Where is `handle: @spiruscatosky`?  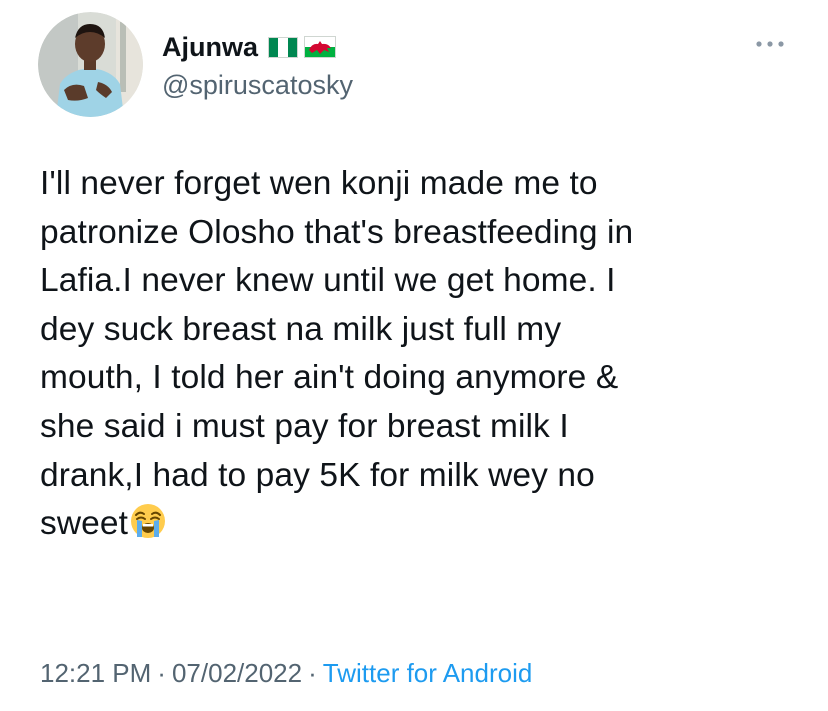
handle: @spiruscatosky is located at coordinates (257, 85).